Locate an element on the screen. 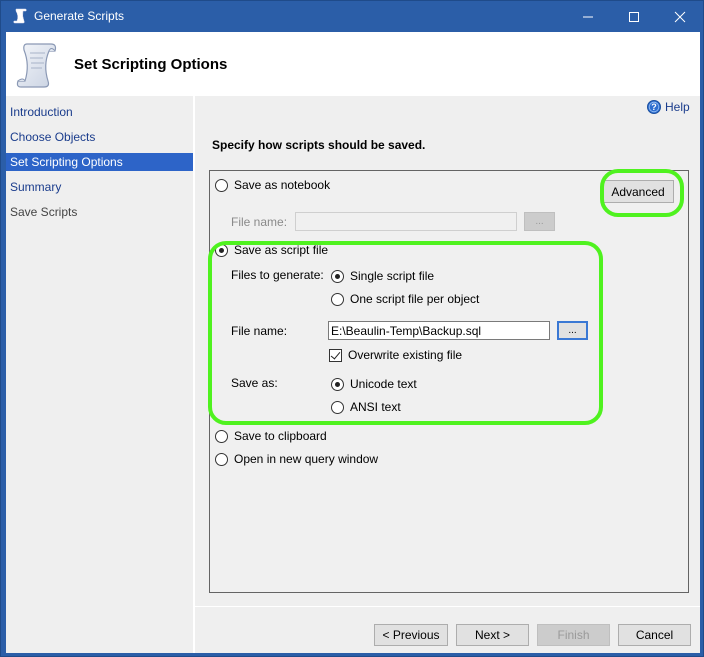 The height and width of the screenshot is (657, 704). scroll-icon is located at coordinates (36, 65).